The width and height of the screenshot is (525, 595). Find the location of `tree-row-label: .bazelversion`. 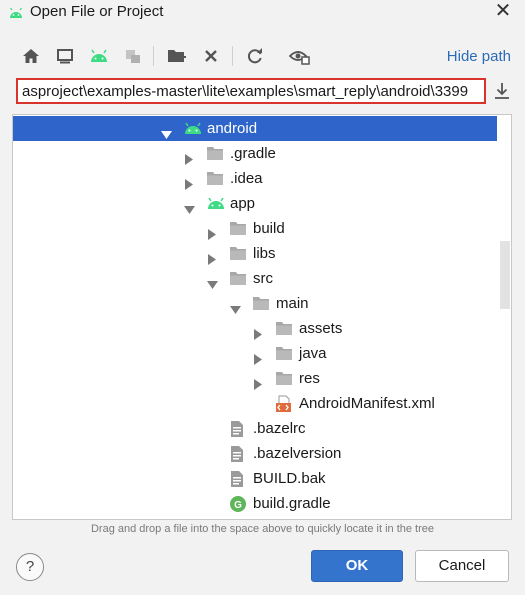

tree-row-label: .bazelversion is located at coordinates (297, 453).